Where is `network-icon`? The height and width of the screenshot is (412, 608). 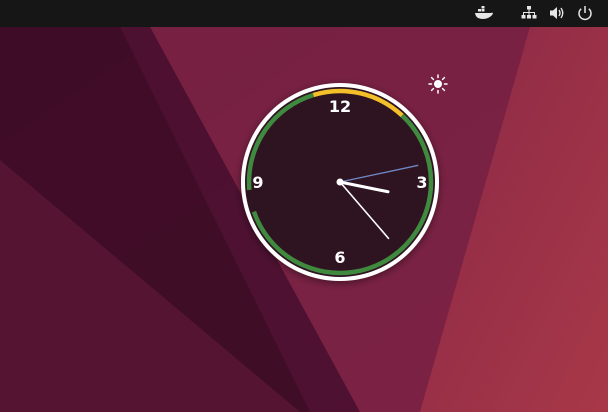
network-icon is located at coordinates (529, 13).